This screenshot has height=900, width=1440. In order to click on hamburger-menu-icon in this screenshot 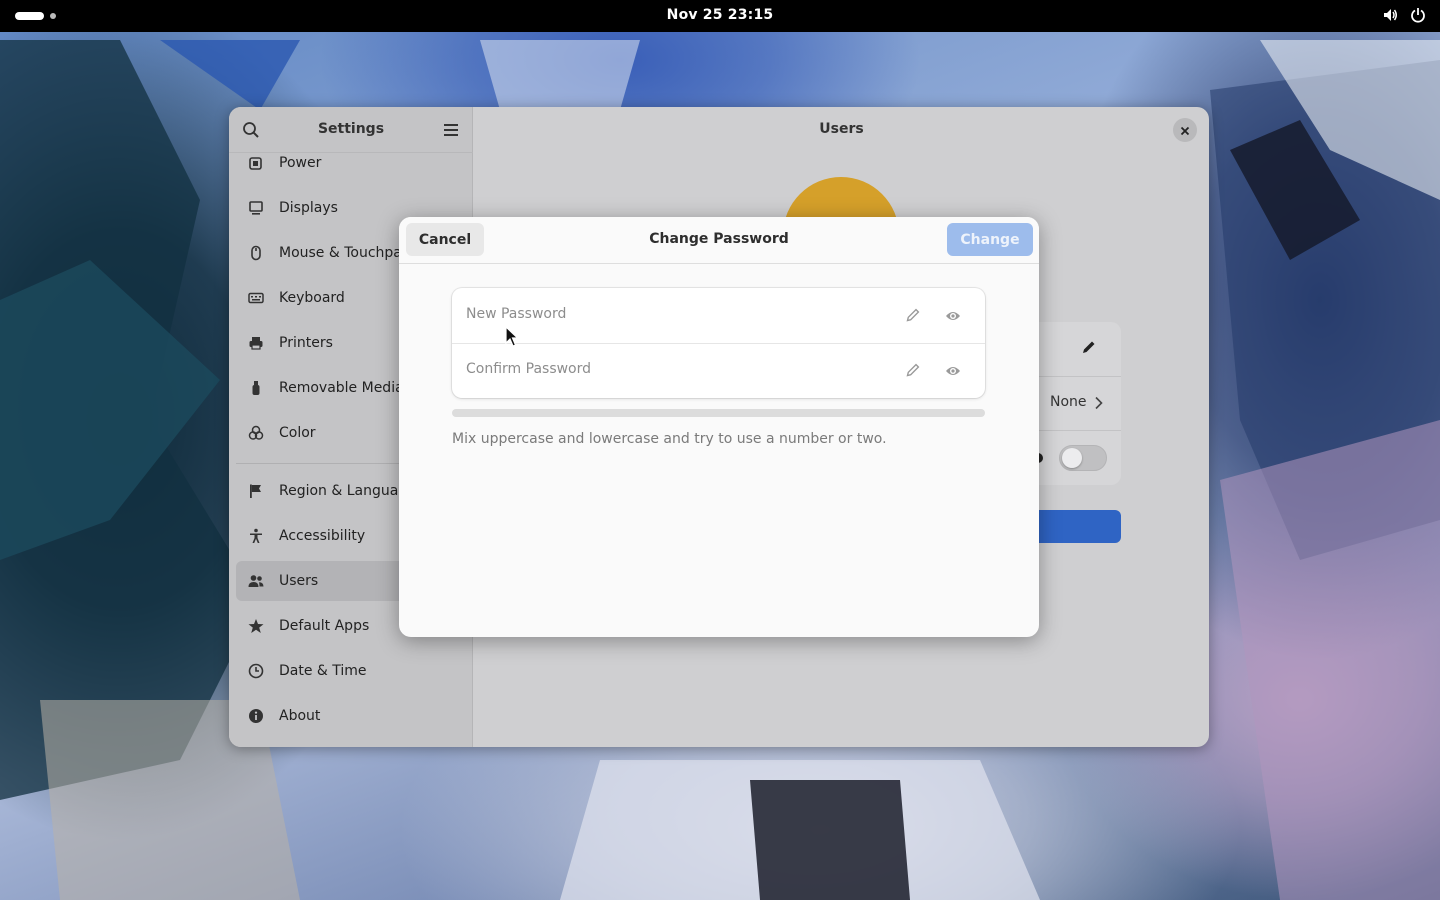, I will do `click(451, 131)`.